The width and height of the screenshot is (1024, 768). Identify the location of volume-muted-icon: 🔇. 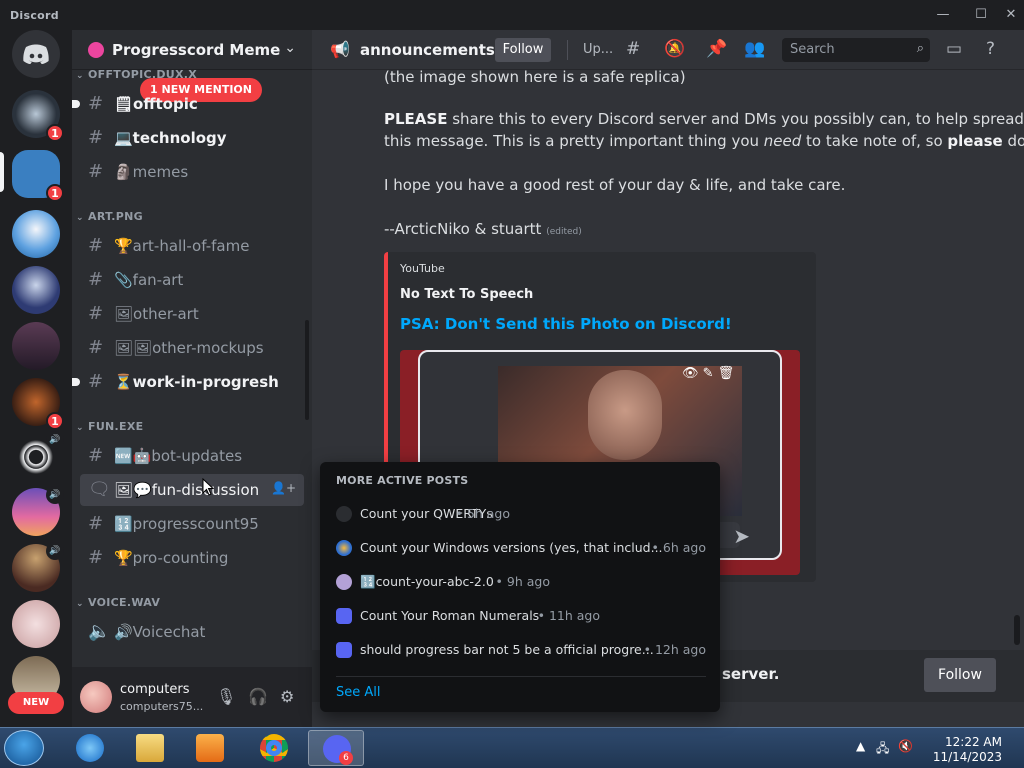
(905, 746).